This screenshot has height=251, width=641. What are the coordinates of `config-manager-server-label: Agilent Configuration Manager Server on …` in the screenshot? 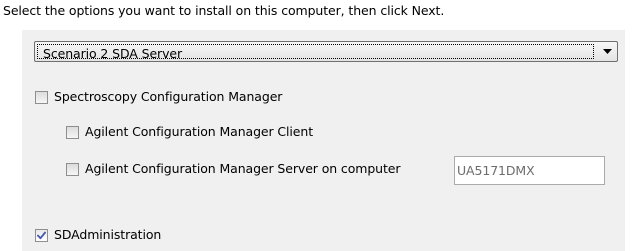 It's located at (243, 168).